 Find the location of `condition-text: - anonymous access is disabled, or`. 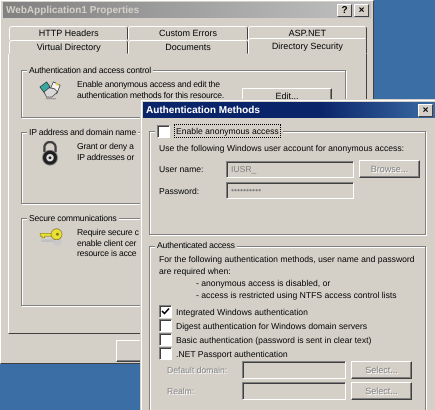

condition-text: - anonymous access is disabled, or is located at coordinates (263, 283).